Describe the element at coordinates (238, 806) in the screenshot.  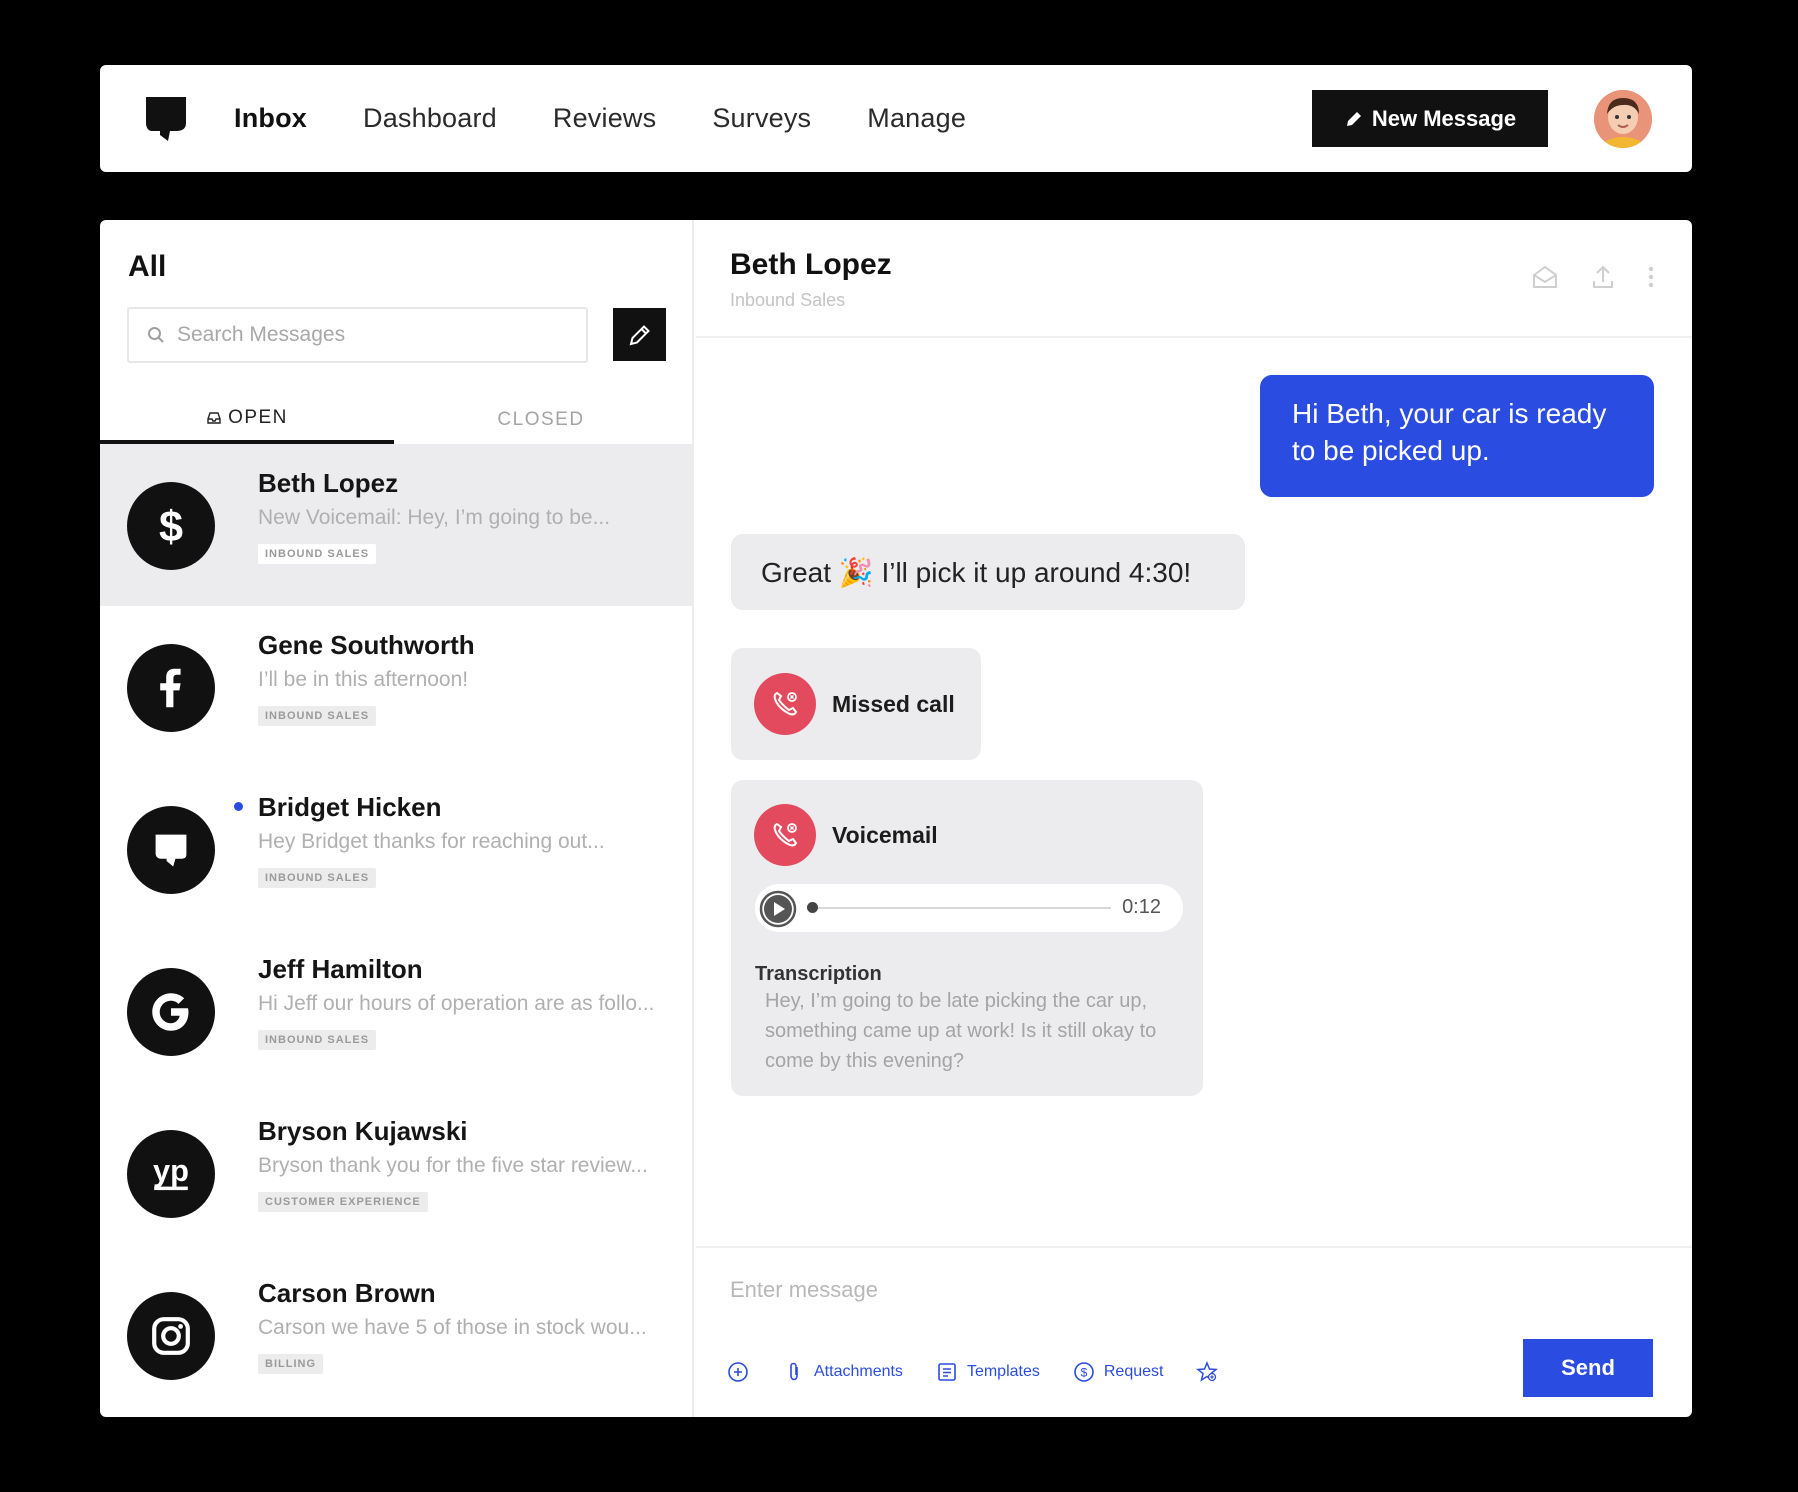
I see `unread-indicator` at that location.